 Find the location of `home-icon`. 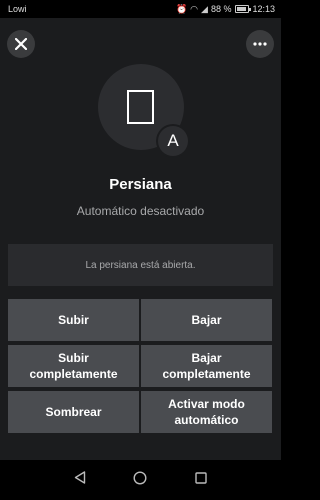

home-icon is located at coordinates (140, 477).